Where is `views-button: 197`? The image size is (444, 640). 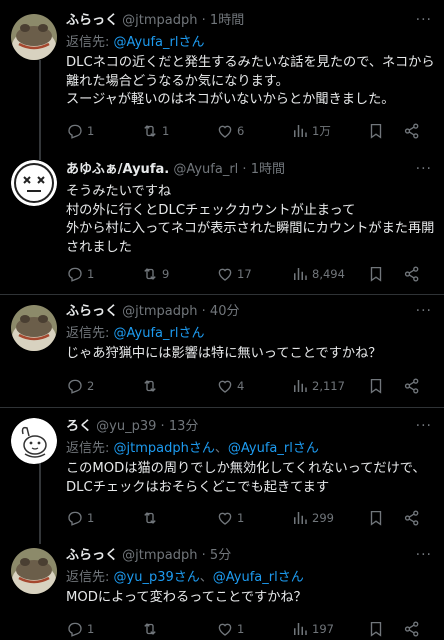 views-button: 197 is located at coordinates (312, 629).